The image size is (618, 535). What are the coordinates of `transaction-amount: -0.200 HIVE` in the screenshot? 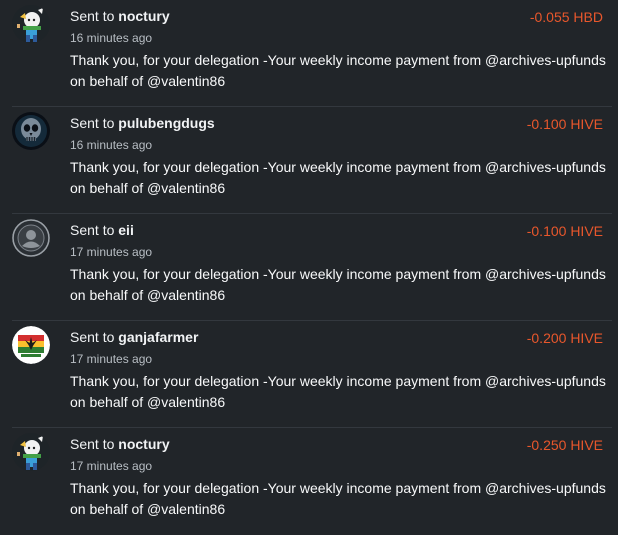 It's located at (564, 338).